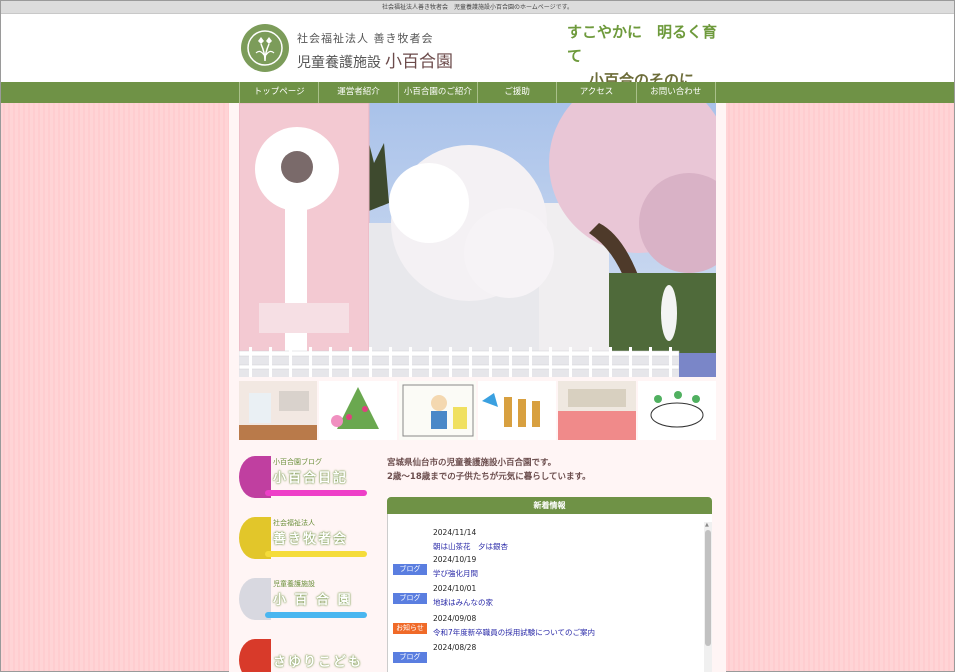  Describe the element at coordinates (546, 539) in the screenshot. I see `news-item: 2024/11/14 朝は山茶花 夕は銀杏` at that location.